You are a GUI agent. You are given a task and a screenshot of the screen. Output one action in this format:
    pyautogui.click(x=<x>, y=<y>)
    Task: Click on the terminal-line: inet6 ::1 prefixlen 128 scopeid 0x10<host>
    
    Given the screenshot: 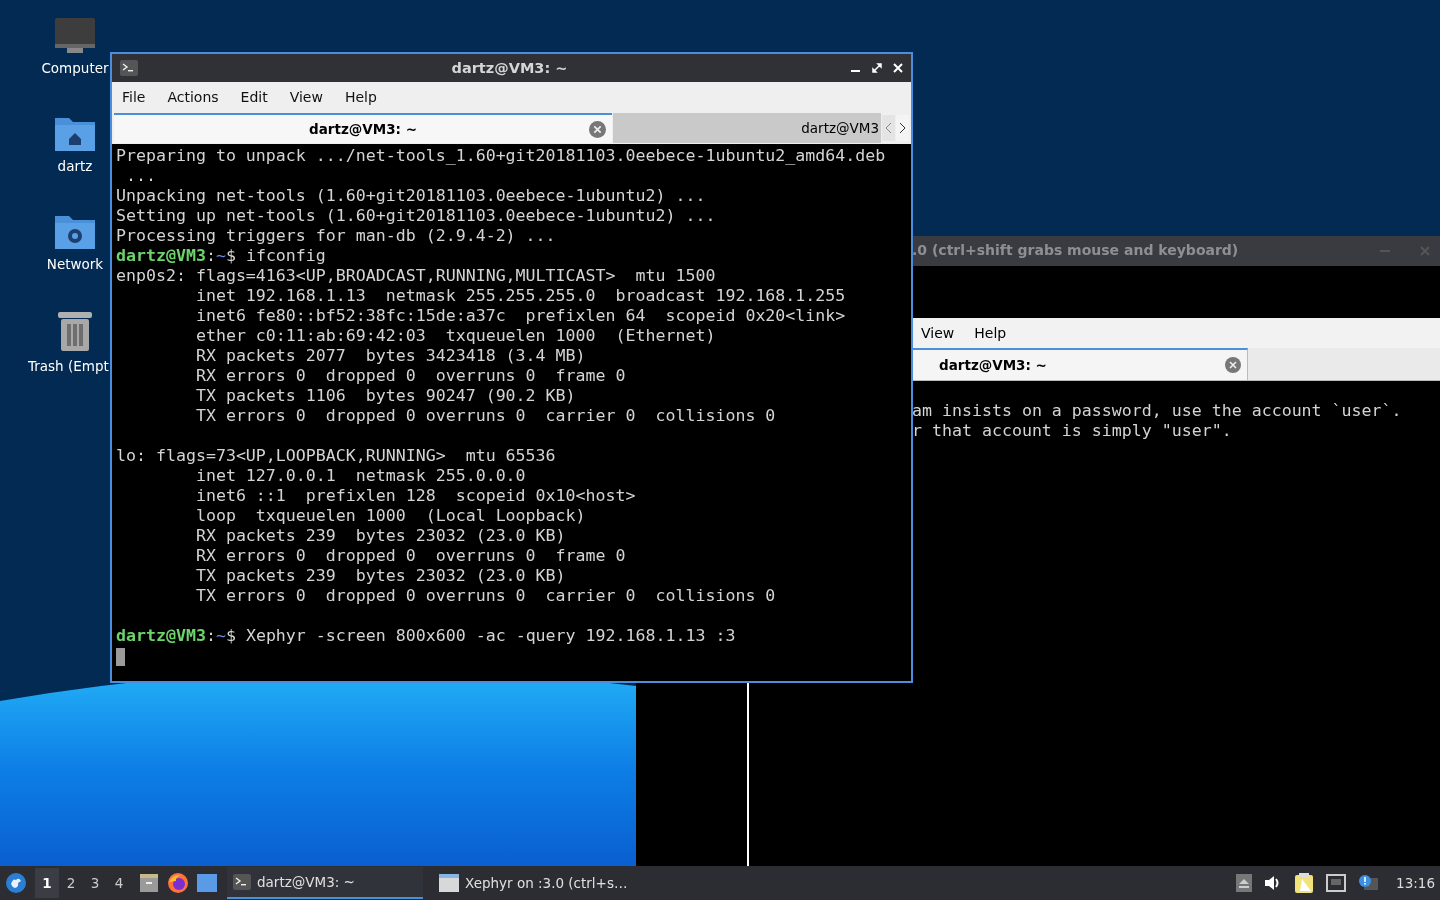 What is the action you would take?
    pyautogui.click(x=415, y=496)
    